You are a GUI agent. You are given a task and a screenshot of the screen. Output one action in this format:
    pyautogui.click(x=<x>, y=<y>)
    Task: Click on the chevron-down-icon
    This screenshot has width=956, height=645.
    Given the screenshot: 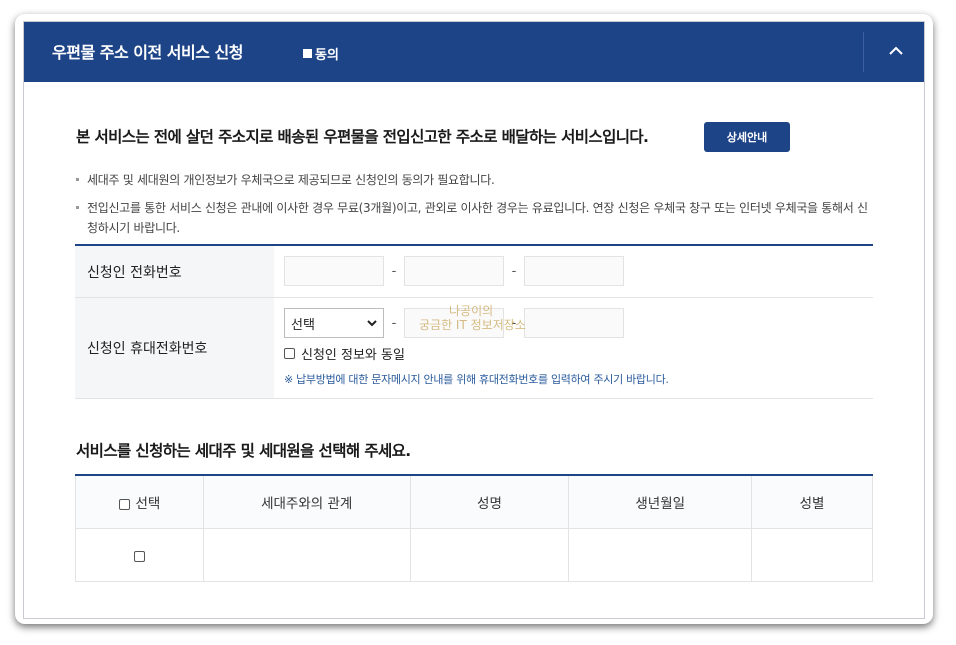 What is the action you would take?
    pyautogui.click(x=372, y=323)
    